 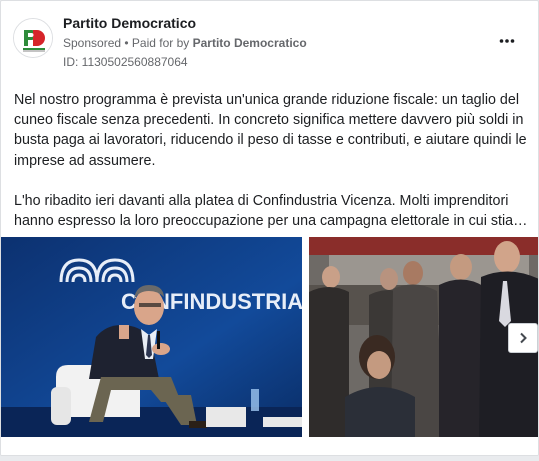 I want to click on chevron-right-icon, so click(x=523, y=338).